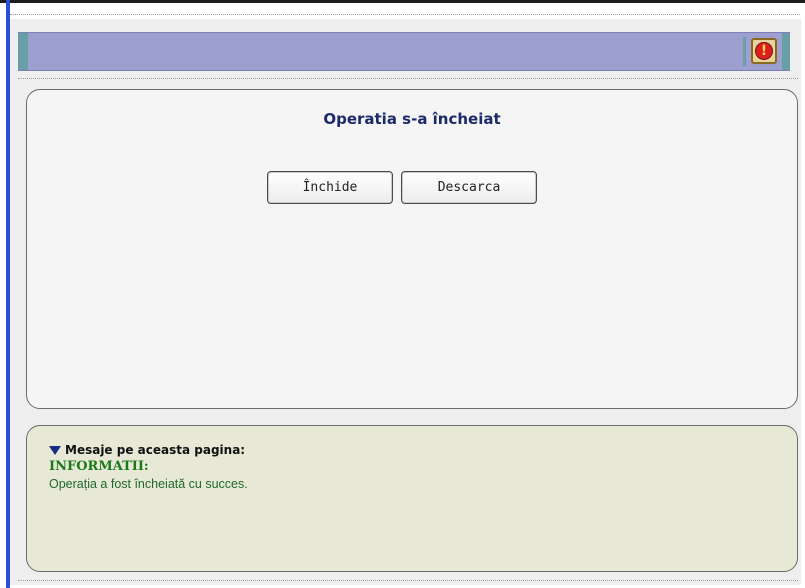 Image resolution: width=805 pixels, height=588 pixels. What do you see at coordinates (408, 580) in the screenshot?
I see `bottom-dotted-divider` at bounding box center [408, 580].